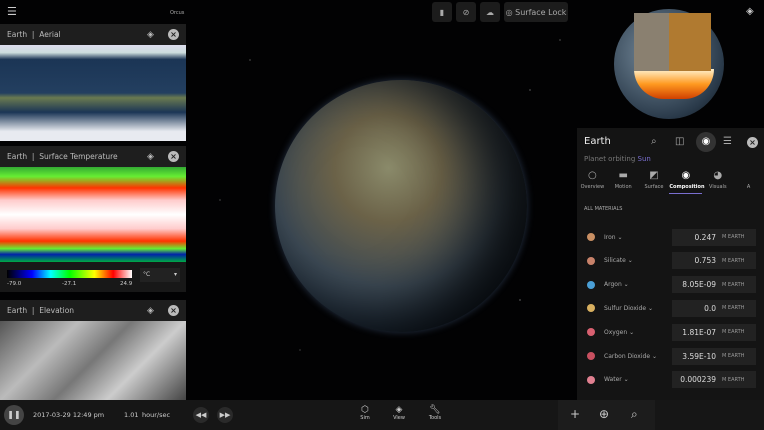  I want to click on surface-lock-icon: ◎, so click(510, 12).